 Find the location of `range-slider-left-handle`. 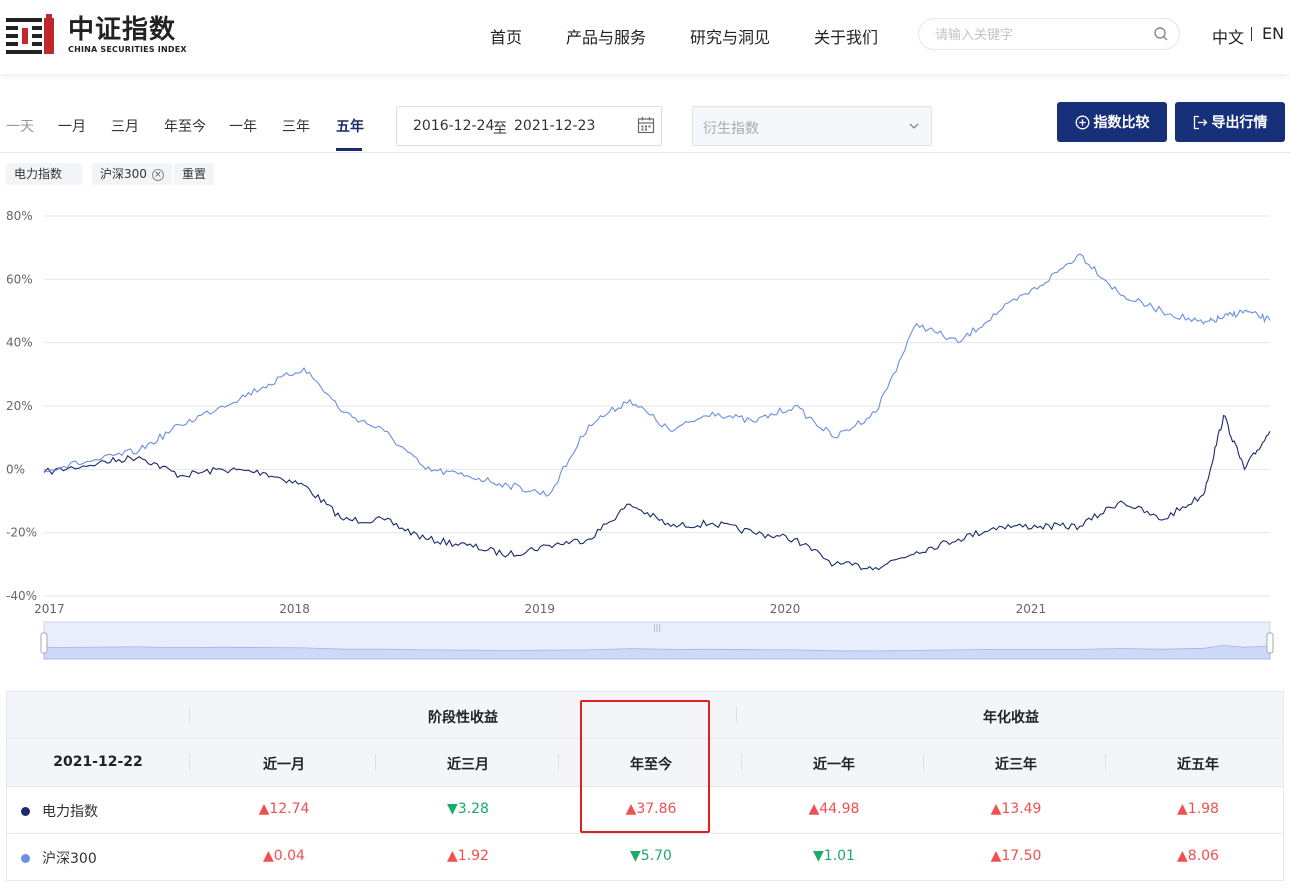

range-slider-left-handle is located at coordinates (44, 643).